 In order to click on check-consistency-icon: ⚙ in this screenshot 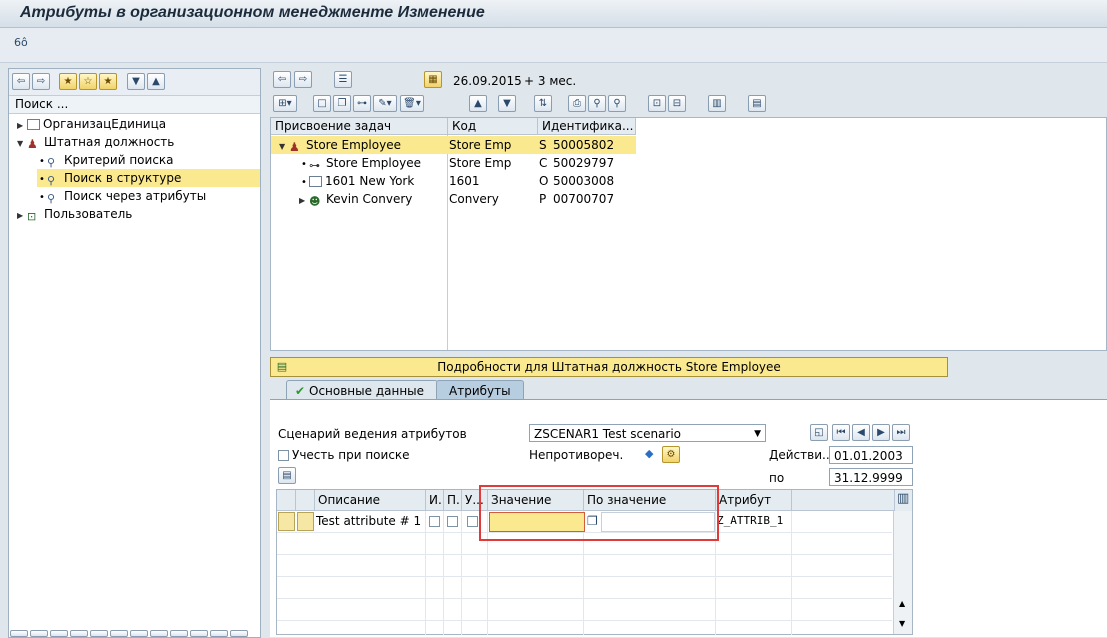, I will do `click(671, 454)`.